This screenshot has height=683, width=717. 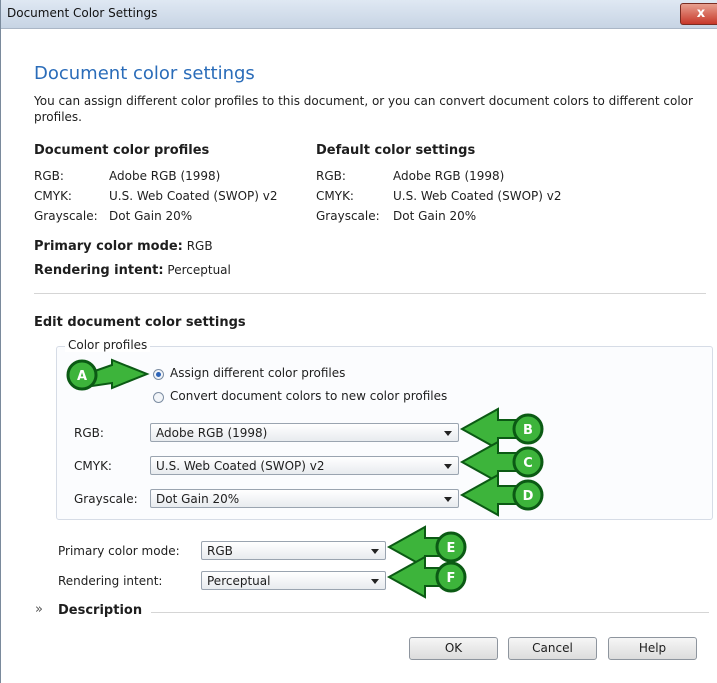 I want to click on callout-f-badge: F, so click(x=451, y=577).